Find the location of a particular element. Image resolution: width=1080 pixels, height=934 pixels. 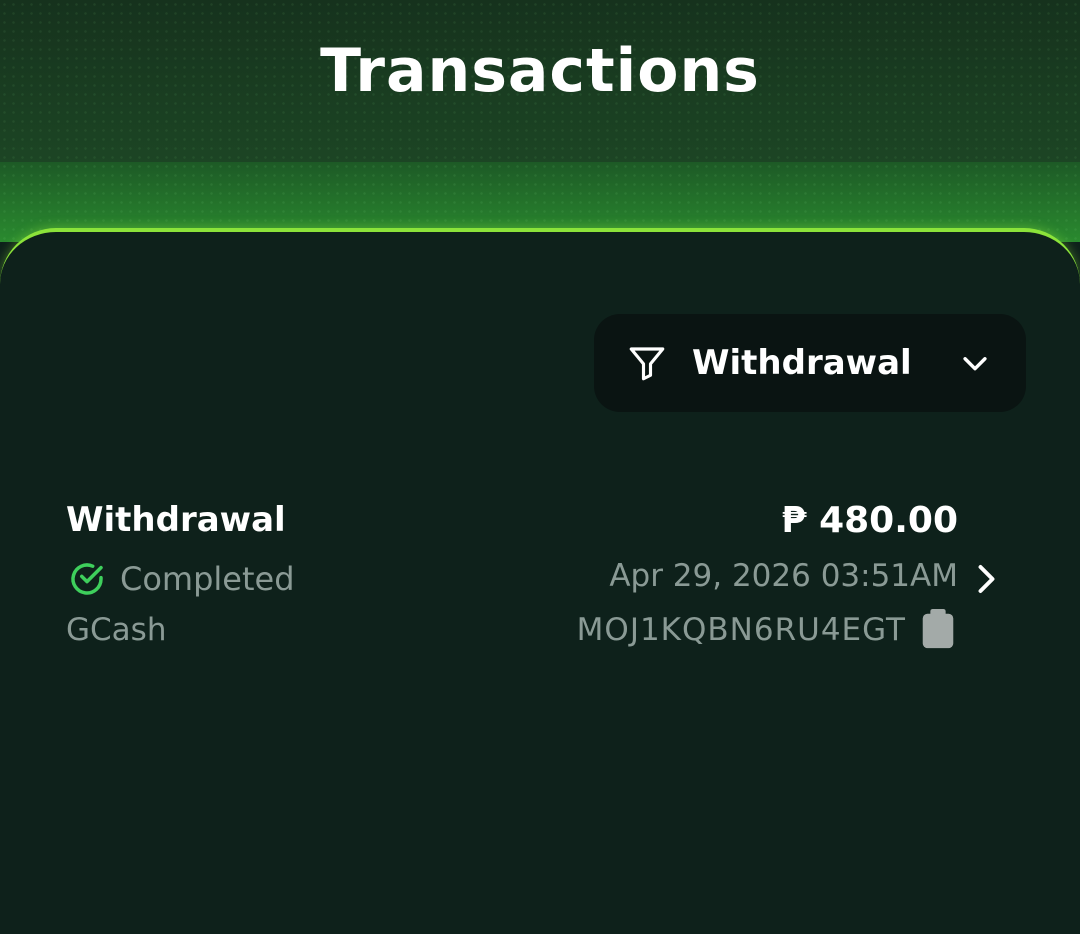

filter-selected-label: Withdrawal is located at coordinates (802, 363).